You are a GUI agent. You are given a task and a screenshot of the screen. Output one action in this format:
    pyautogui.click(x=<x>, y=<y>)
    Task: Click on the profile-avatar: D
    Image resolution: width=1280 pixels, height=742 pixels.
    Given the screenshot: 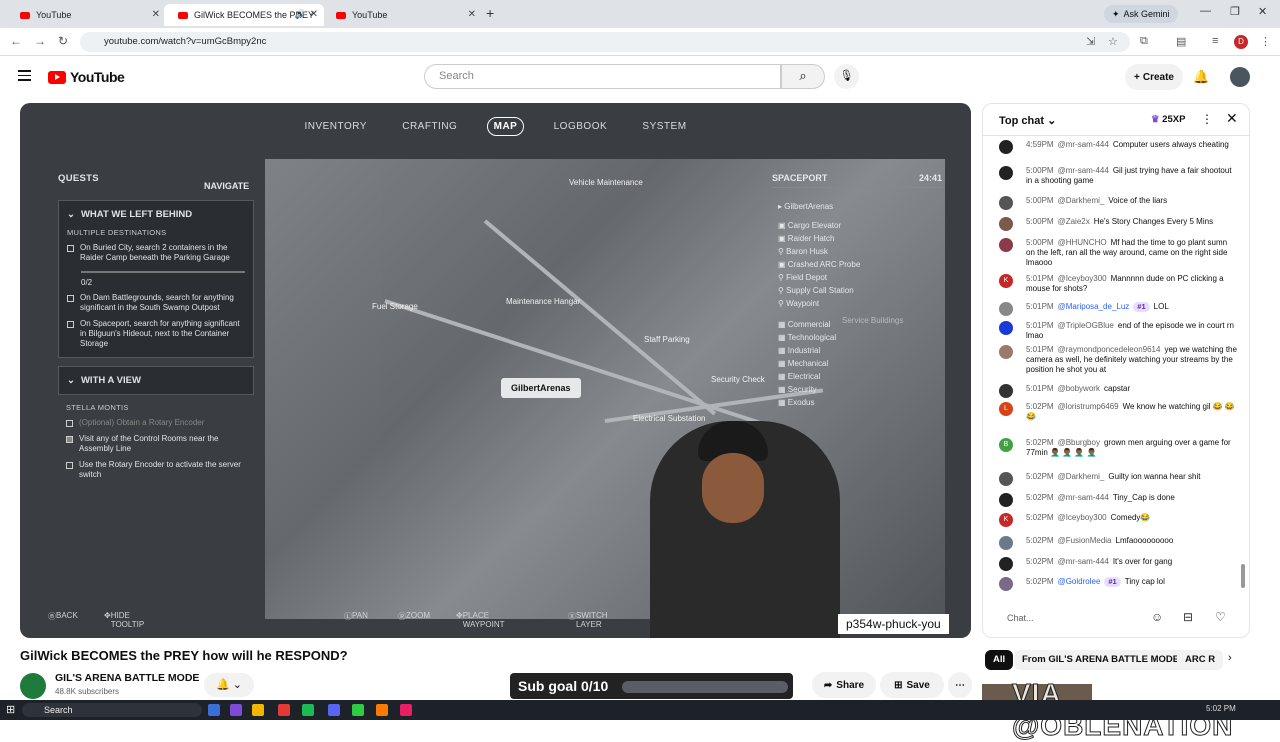 What is the action you would take?
    pyautogui.click(x=1241, y=42)
    